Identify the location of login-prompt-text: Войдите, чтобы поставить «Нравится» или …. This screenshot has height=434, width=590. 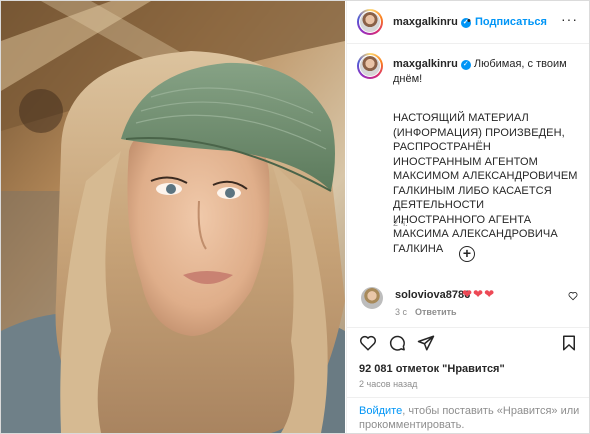
(470, 418).